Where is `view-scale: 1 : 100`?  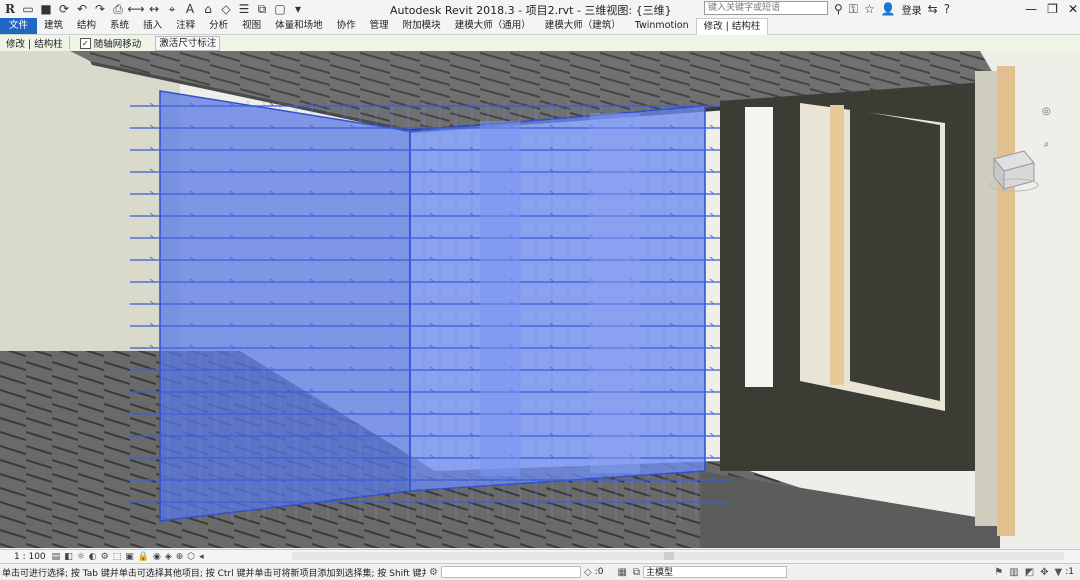 view-scale: 1 : 100 is located at coordinates (25, 557).